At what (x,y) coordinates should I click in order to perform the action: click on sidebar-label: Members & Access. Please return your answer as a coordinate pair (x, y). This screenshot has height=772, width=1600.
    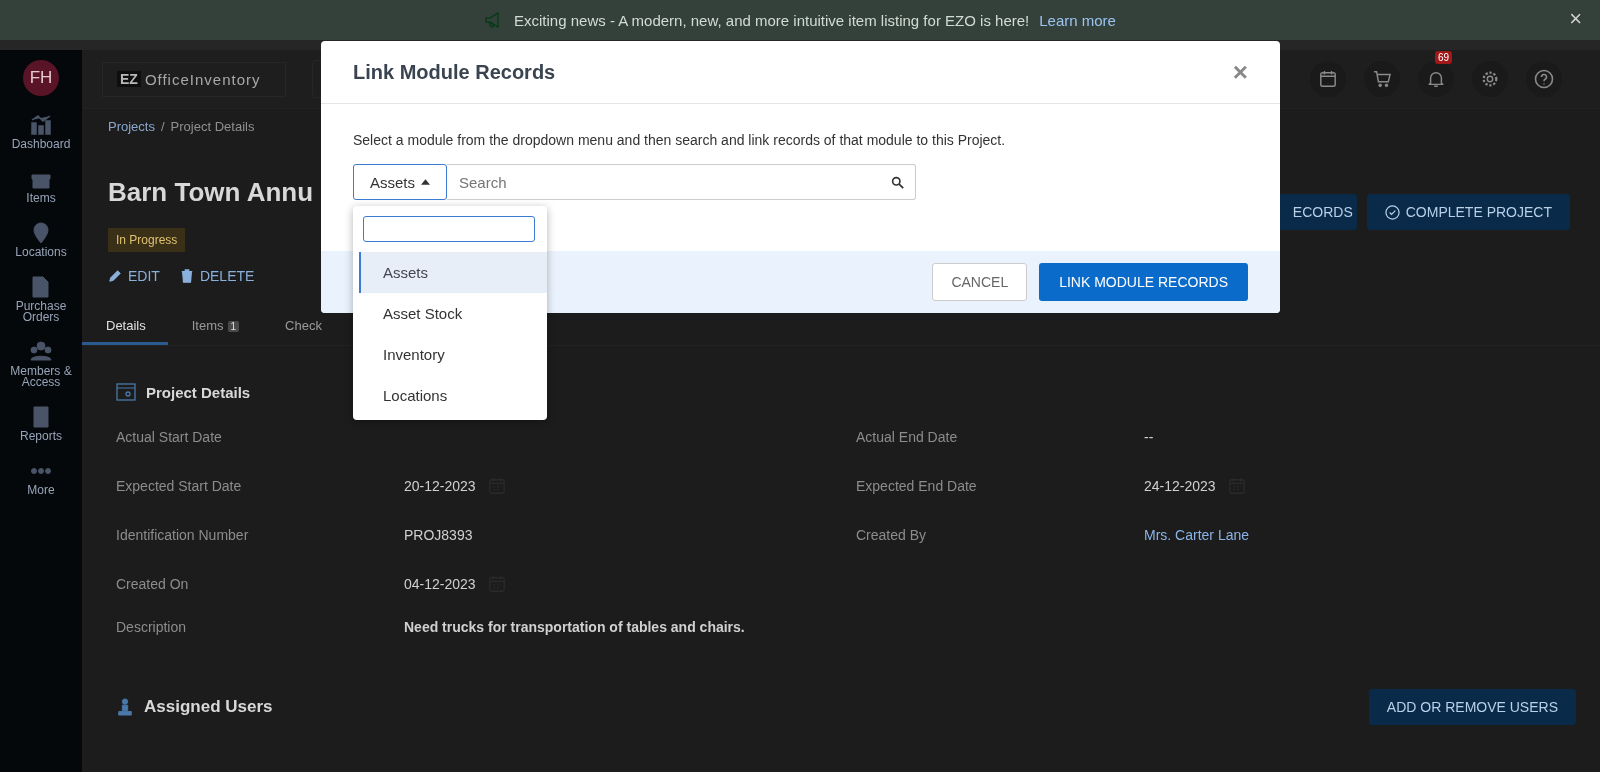
    Looking at the image, I should click on (41, 377).